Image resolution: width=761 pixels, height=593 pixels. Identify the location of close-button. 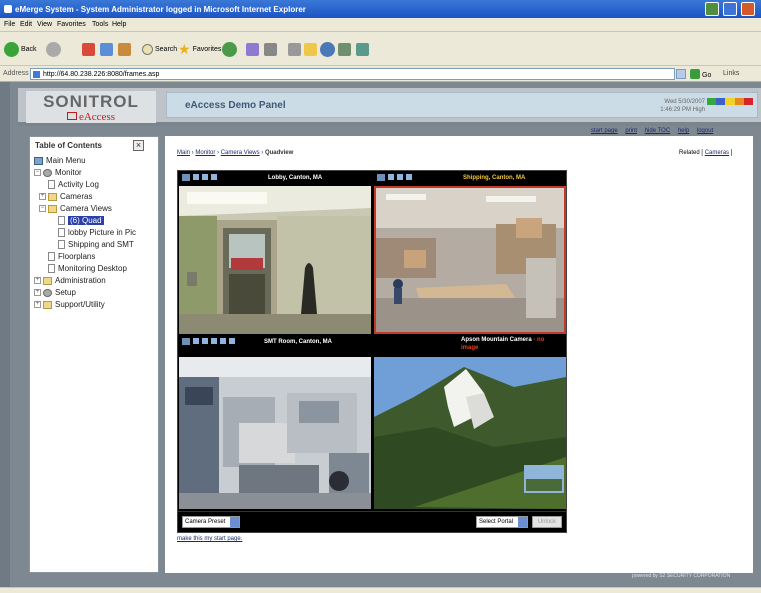
(748, 9).